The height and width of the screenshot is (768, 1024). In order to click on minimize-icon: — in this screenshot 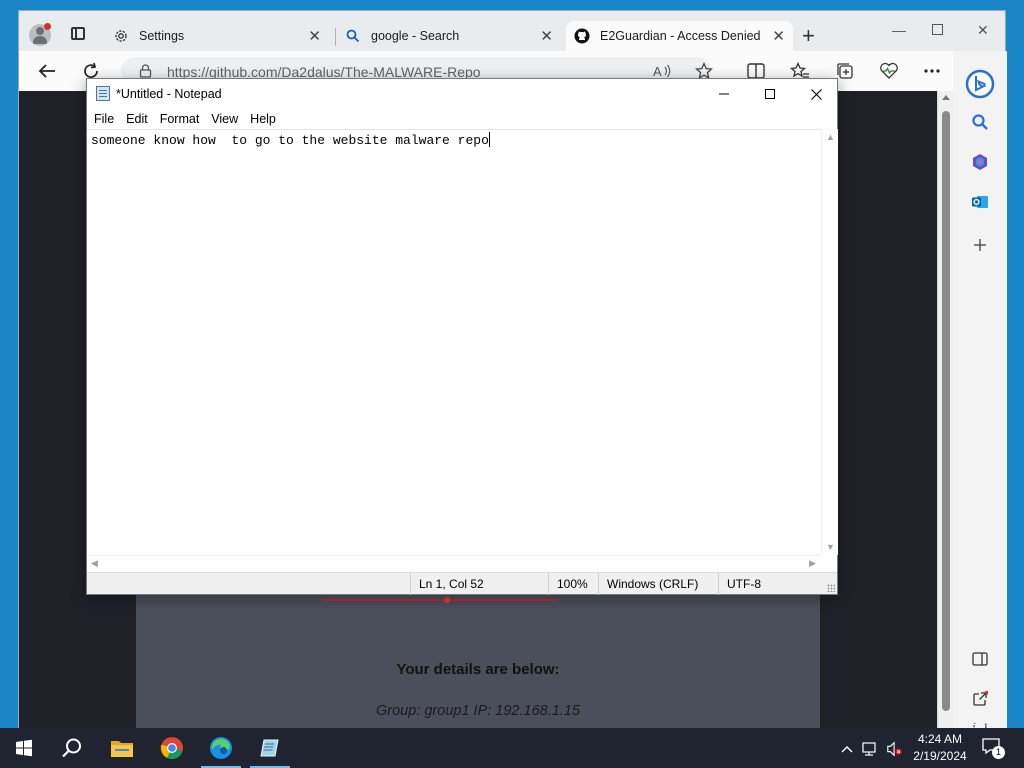, I will do `click(899, 30)`.